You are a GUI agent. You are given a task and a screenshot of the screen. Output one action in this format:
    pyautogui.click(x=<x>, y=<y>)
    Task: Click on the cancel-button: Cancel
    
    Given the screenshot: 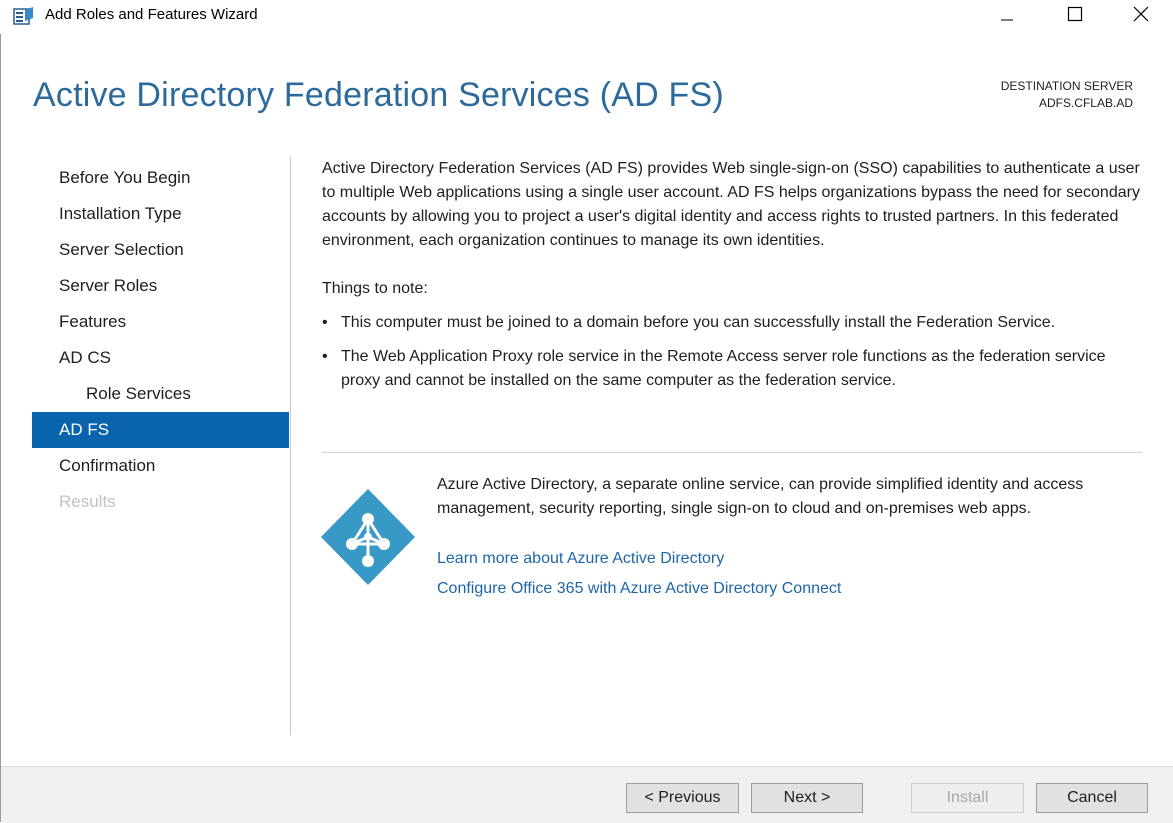 What is the action you would take?
    pyautogui.click(x=1092, y=798)
    